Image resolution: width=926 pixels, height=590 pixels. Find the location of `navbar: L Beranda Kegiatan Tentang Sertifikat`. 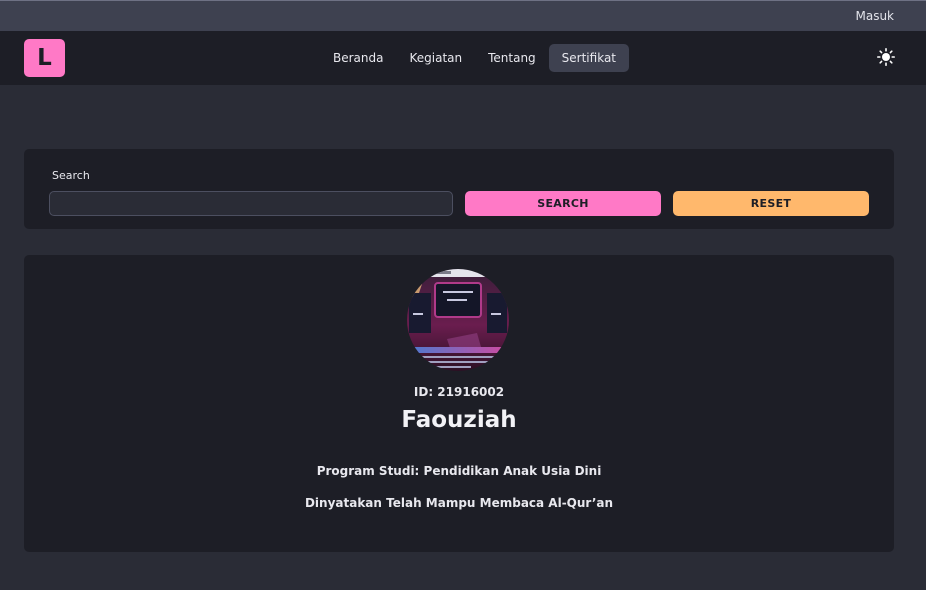

navbar: L Beranda Kegiatan Tentang Sertifikat is located at coordinates (463, 58).